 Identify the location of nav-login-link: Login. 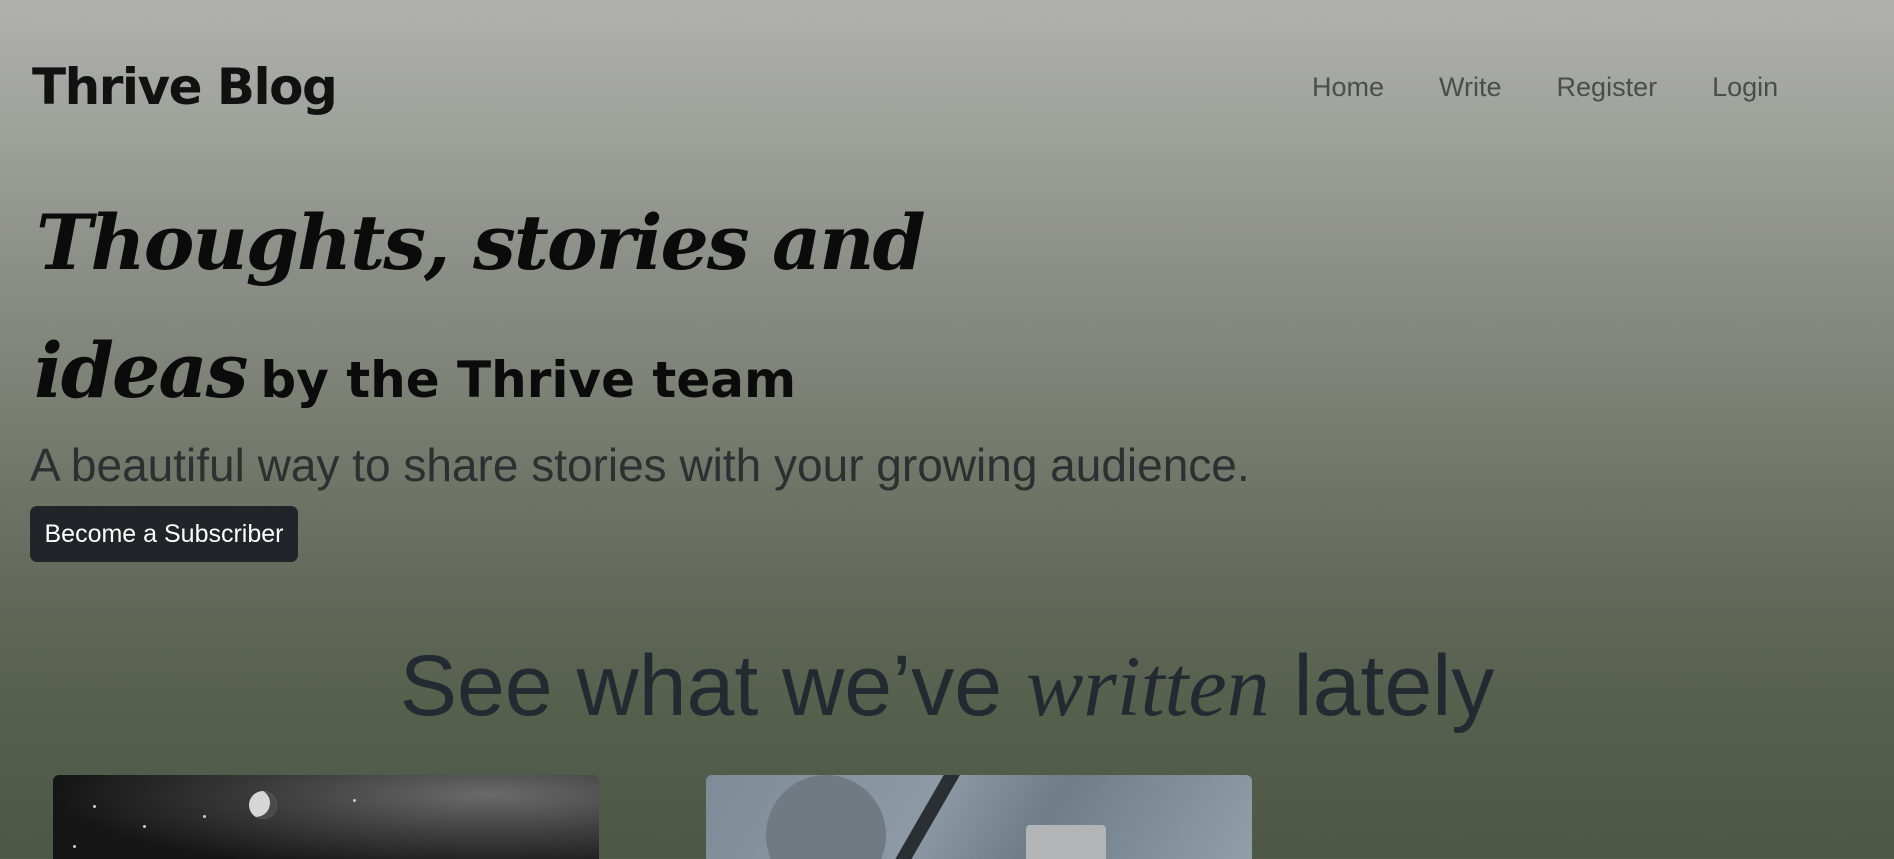
(1745, 87).